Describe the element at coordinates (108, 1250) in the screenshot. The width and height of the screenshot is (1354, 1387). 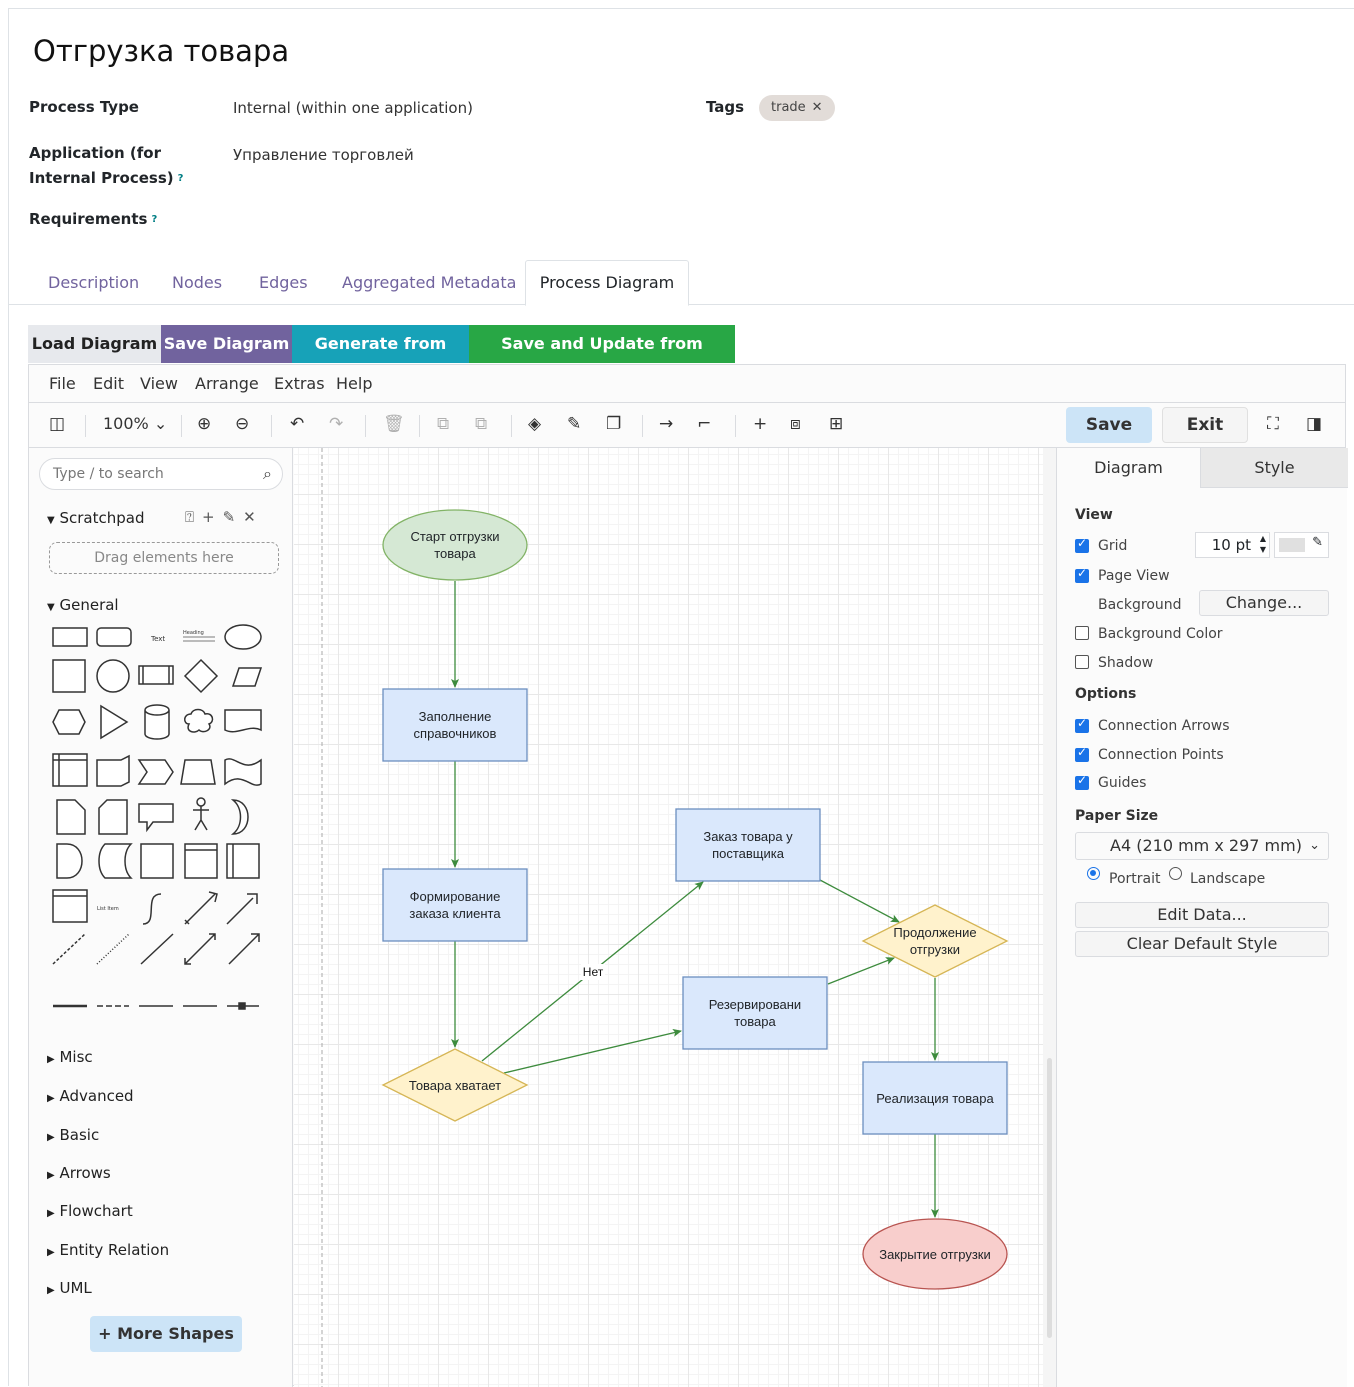
I see `section-entity-relation: ▶ Entity Relation` at that location.